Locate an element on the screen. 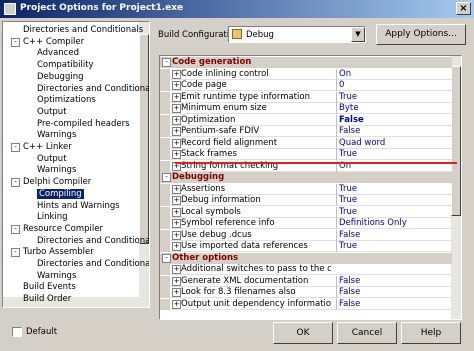 Image resolution: width=474 pixels, height=351 pixels. grid-row: + Code page 0 is located at coordinates (306, 85).